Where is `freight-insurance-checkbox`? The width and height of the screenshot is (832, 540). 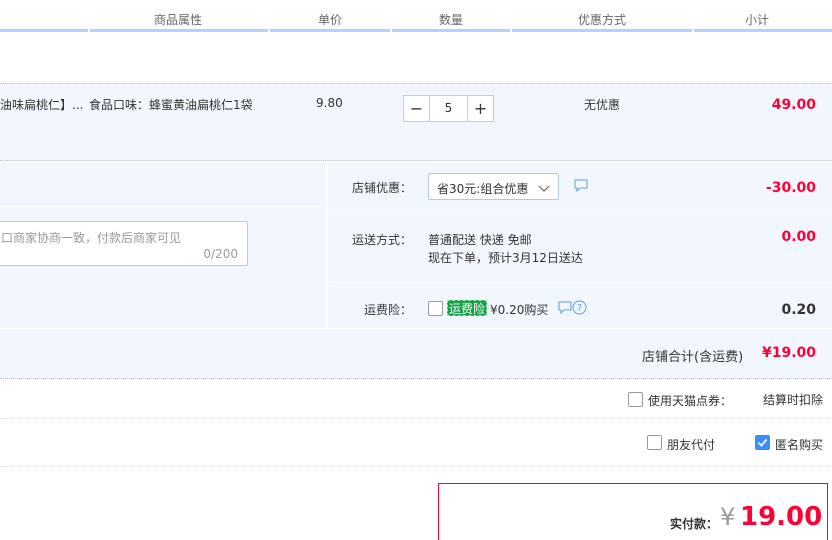 freight-insurance-checkbox is located at coordinates (435, 308).